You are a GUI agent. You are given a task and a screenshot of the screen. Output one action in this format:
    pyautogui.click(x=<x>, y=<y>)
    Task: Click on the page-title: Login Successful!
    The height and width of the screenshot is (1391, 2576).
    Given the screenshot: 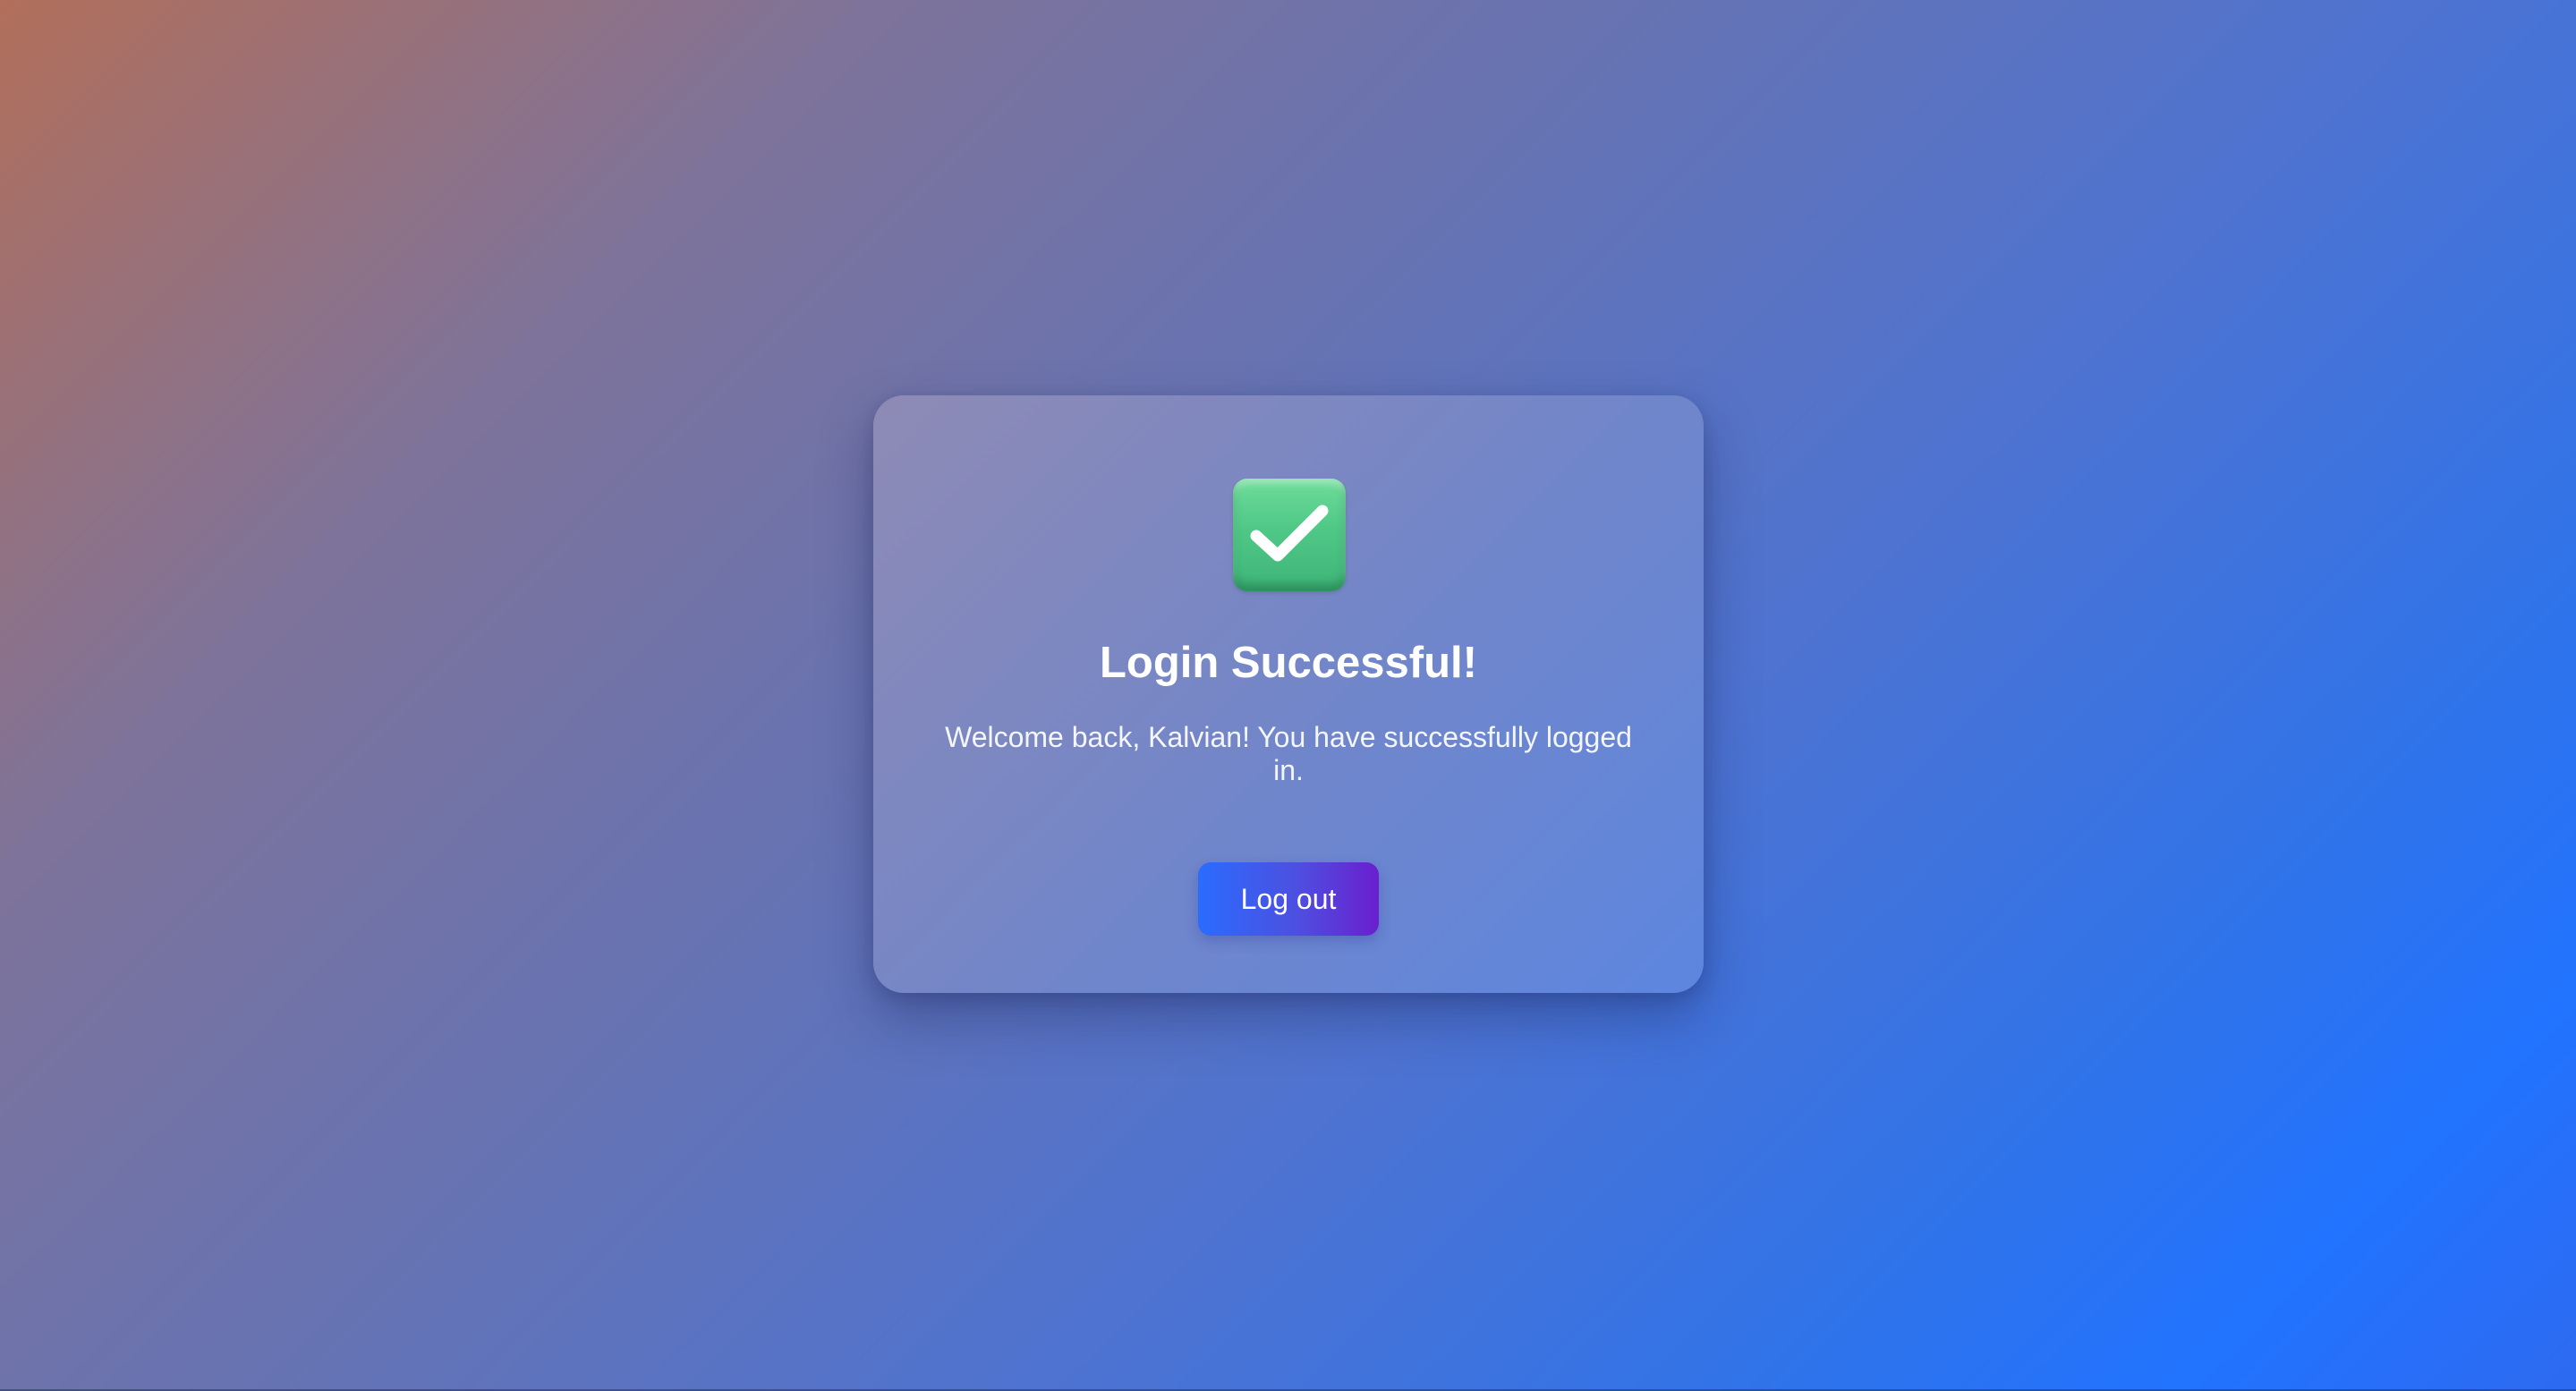 What is the action you would take?
    pyautogui.click(x=1288, y=663)
    